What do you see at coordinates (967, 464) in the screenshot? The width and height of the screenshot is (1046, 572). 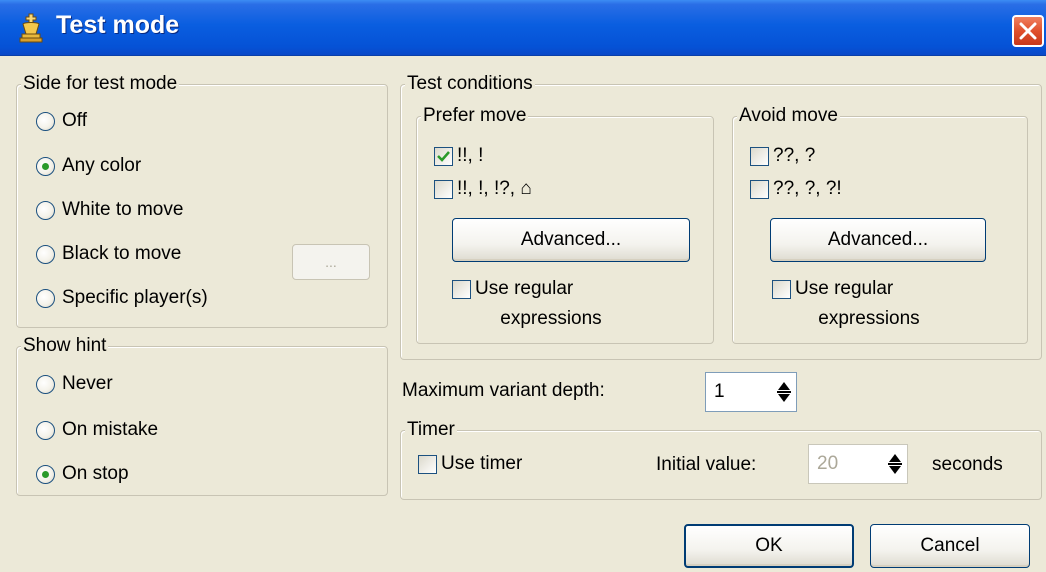 I see `seconds-label: seconds` at bounding box center [967, 464].